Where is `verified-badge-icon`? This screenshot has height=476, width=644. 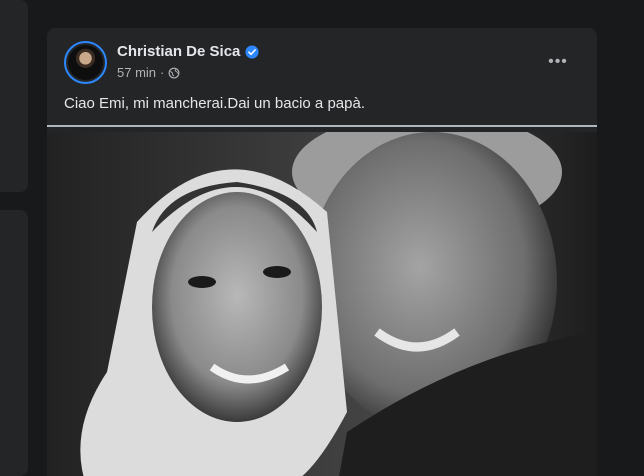
verified-badge-icon is located at coordinates (252, 51).